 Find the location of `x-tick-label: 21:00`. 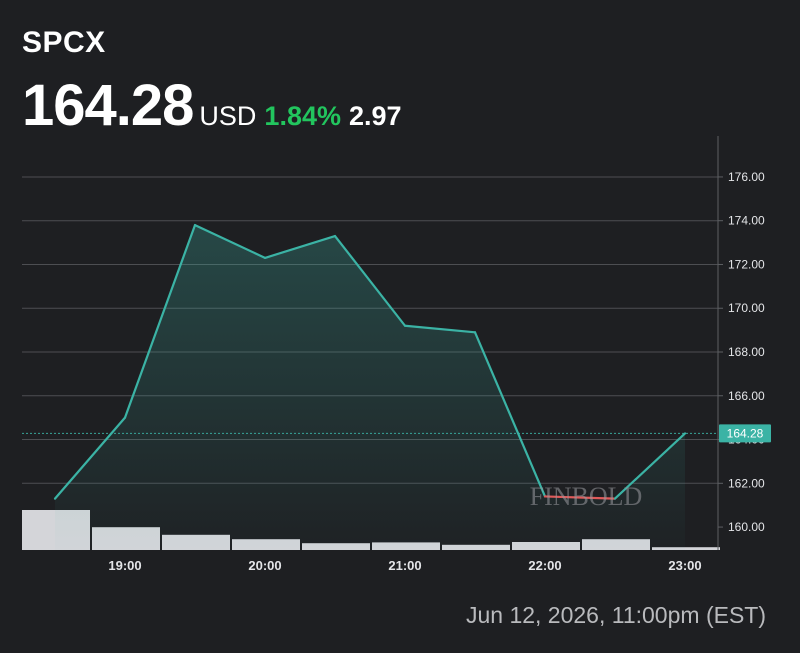

x-tick-label: 21:00 is located at coordinates (404, 565).